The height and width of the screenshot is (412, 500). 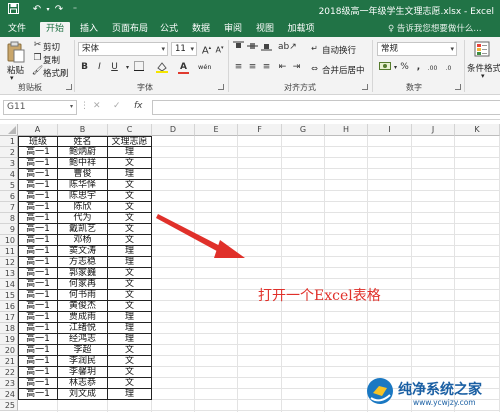 What do you see at coordinates (9, 174) in the screenshot?
I see `row-header: 4` at bounding box center [9, 174].